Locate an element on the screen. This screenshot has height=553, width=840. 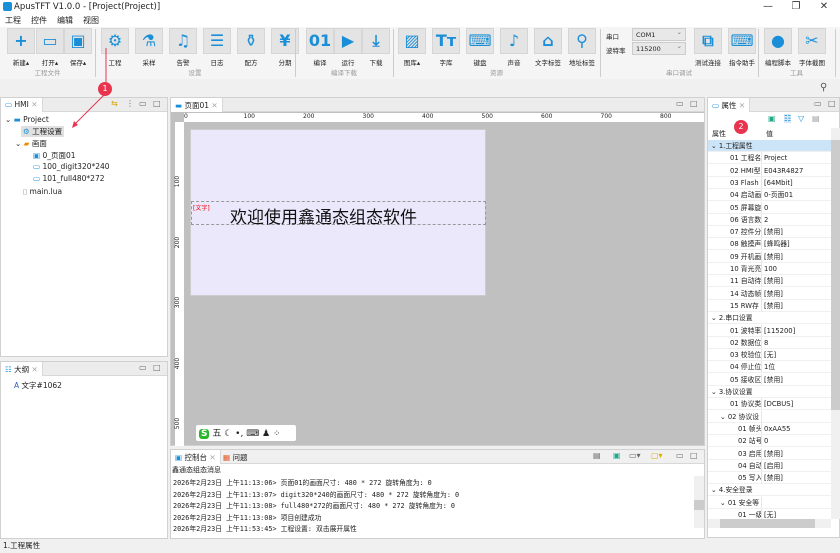
pin-icon: ▣ is located at coordinates (617, 455).